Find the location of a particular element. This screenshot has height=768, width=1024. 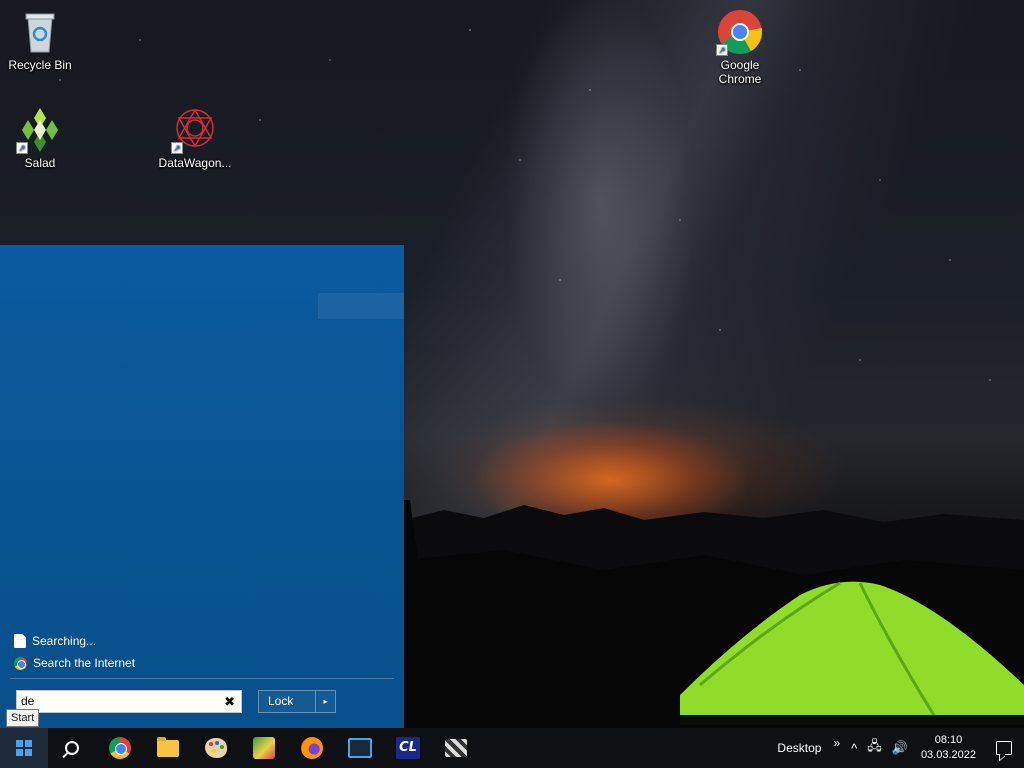

desktop-icon-label: Google Chrome is located at coordinates (740, 72).